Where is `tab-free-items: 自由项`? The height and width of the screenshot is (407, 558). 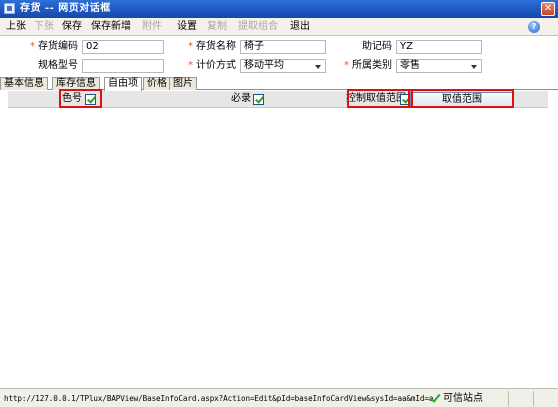 tab-free-items: 自由项 is located at coordinates (123, 84).